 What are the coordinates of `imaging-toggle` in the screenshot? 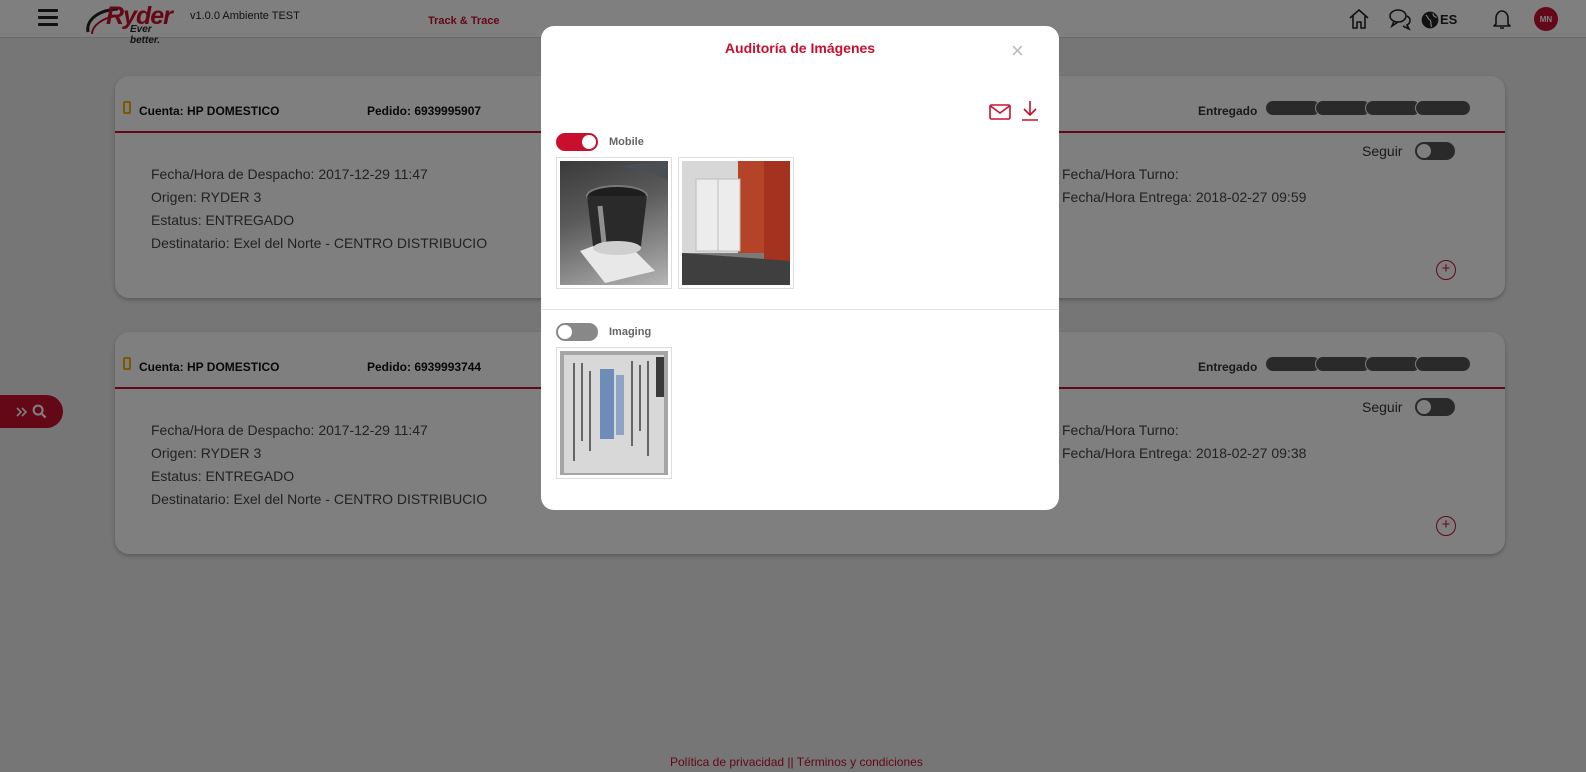 It's located at (577, 332).